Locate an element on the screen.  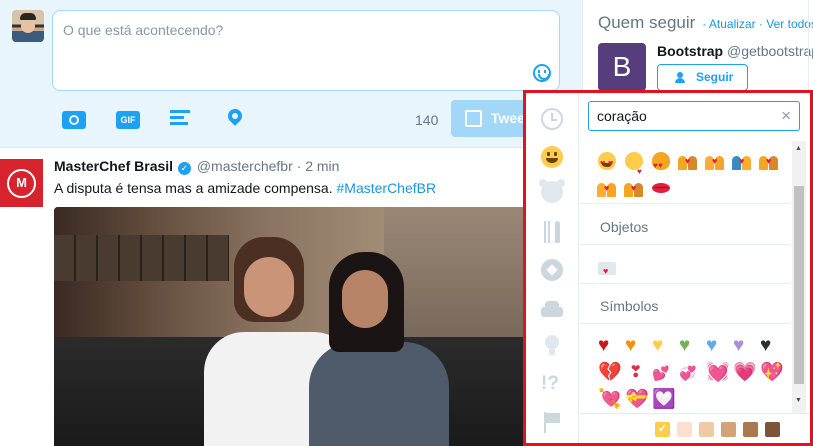
heart-eyes-face-emoji is located at coordinates (609, 162).